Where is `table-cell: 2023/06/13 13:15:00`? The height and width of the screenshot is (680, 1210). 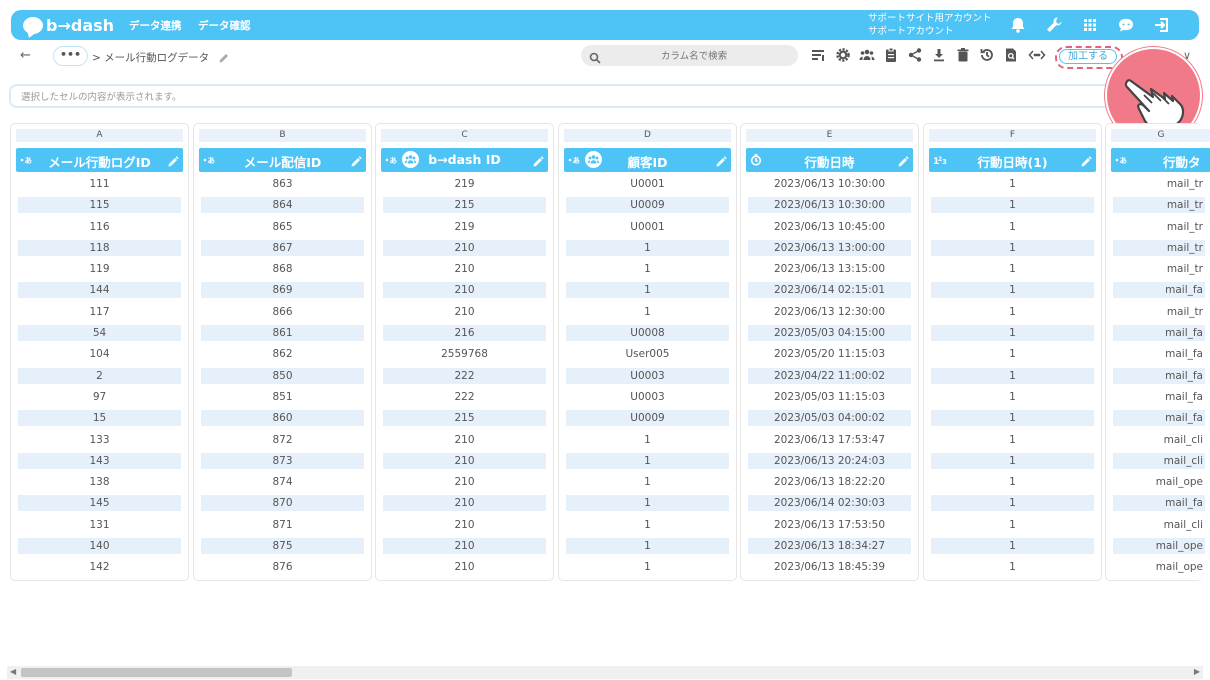
table-cell: 2023/06/13 13:15:00 is located at coordinates (829, 269).